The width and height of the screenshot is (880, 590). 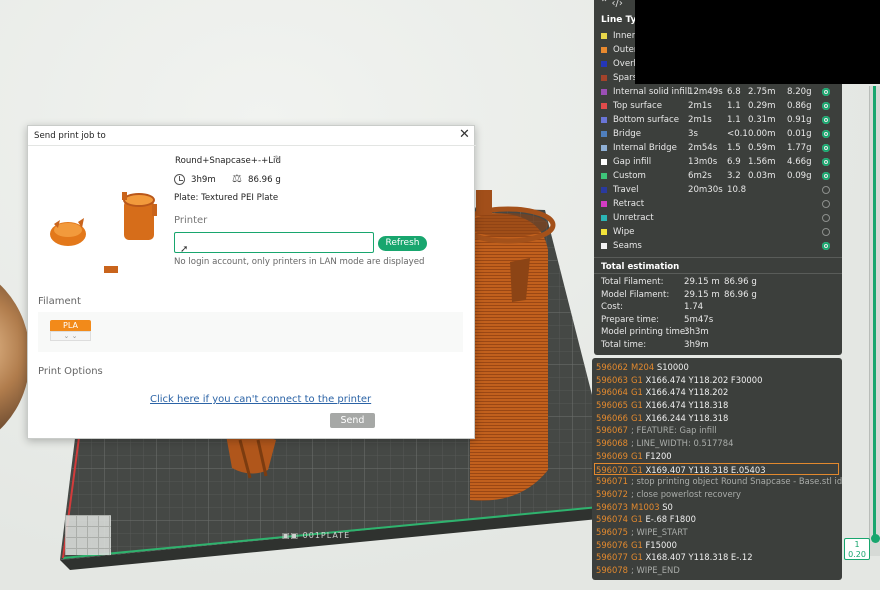 What do you see at coordinates (612, 430) in the screenshot?
I see `gcode-line-number: 596067` at bounding box center [612, 430].